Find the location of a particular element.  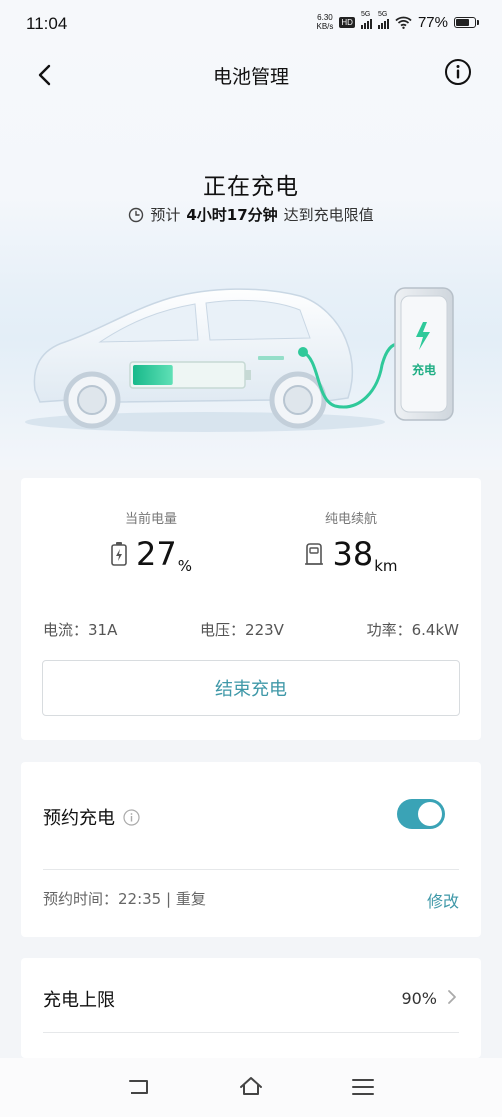

title-bar: 电池管理 is located at coordinates (251, 74).